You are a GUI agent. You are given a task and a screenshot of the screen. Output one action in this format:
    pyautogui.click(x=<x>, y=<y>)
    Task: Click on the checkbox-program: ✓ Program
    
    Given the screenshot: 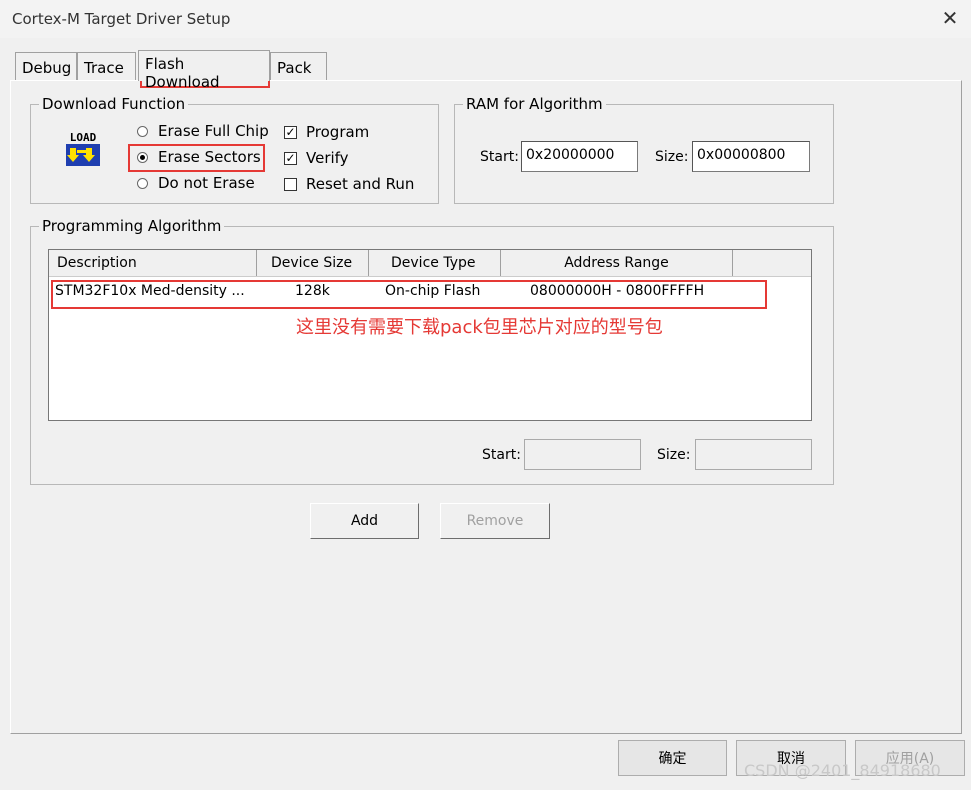 What is the action you would take?
    pyautogui.click(x=326, y=132)
    